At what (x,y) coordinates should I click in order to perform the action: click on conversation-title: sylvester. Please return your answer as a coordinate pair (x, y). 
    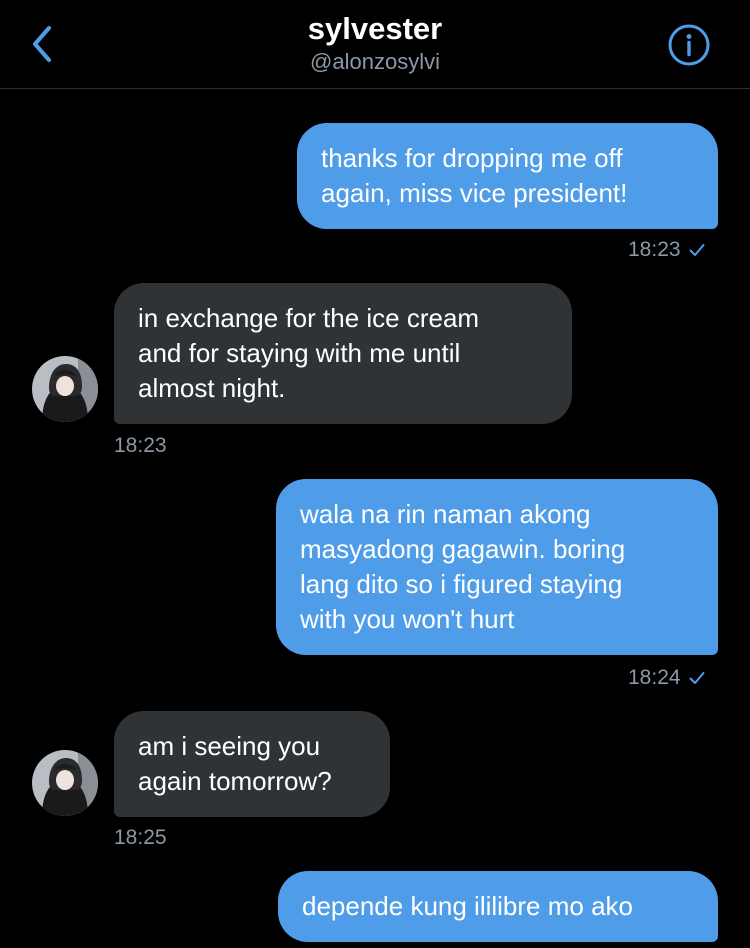
    Looking at the image, I should click on (375, 28).